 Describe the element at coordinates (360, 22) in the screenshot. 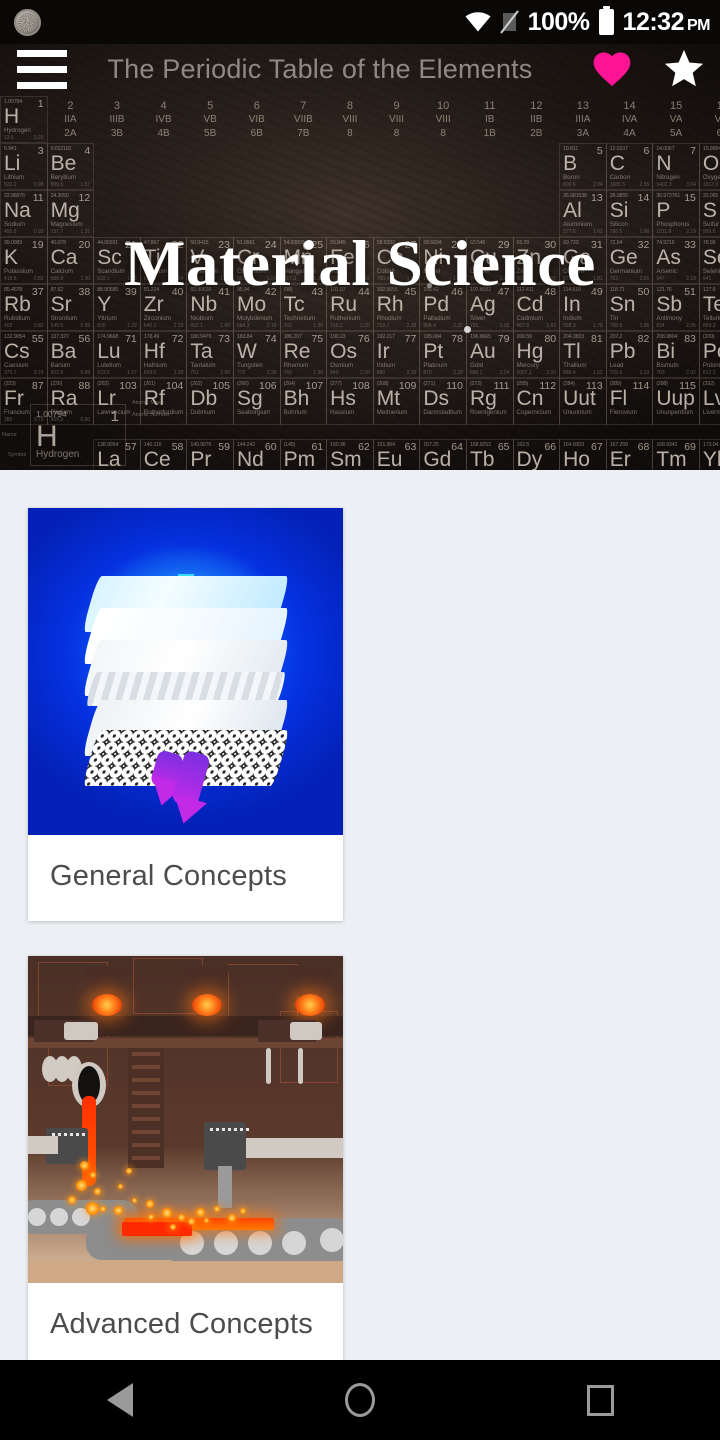

I see `status-bar: 100% 12:32 PM` at that location.